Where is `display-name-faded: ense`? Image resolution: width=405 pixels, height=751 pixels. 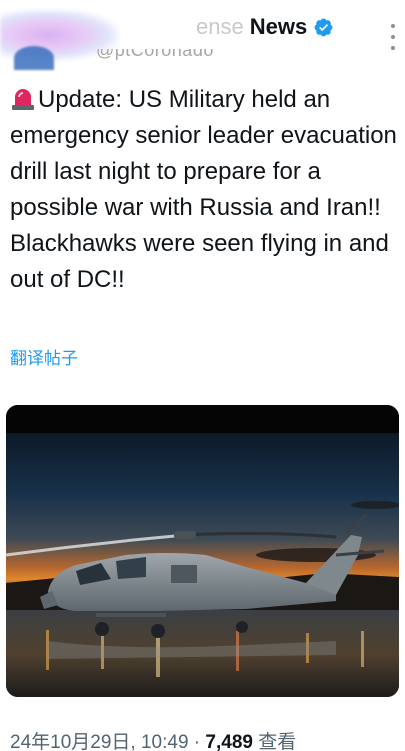 display-name-faded: ense is located at coordinates (220, 26).